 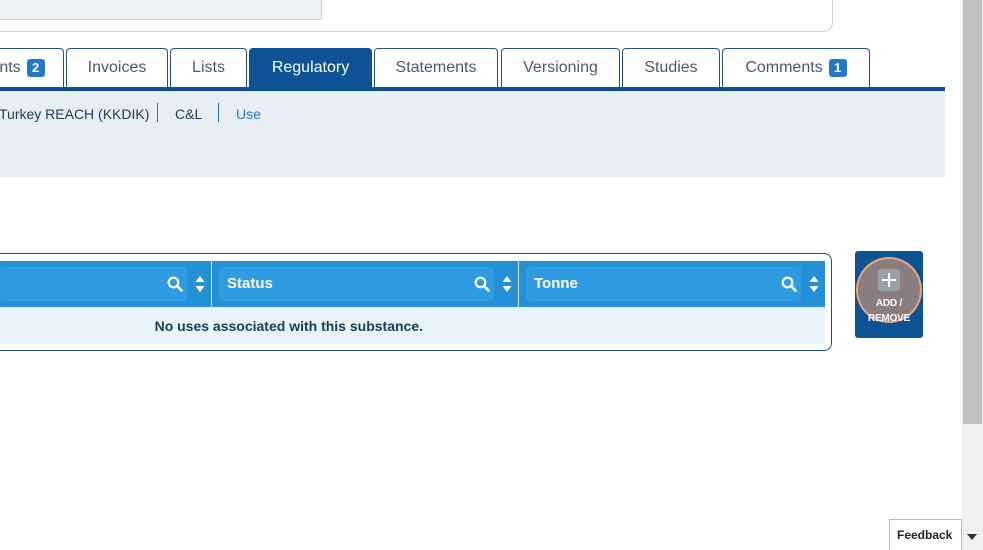 I want to click on tab-versioning: Versioning, so click(x=560, y=67).